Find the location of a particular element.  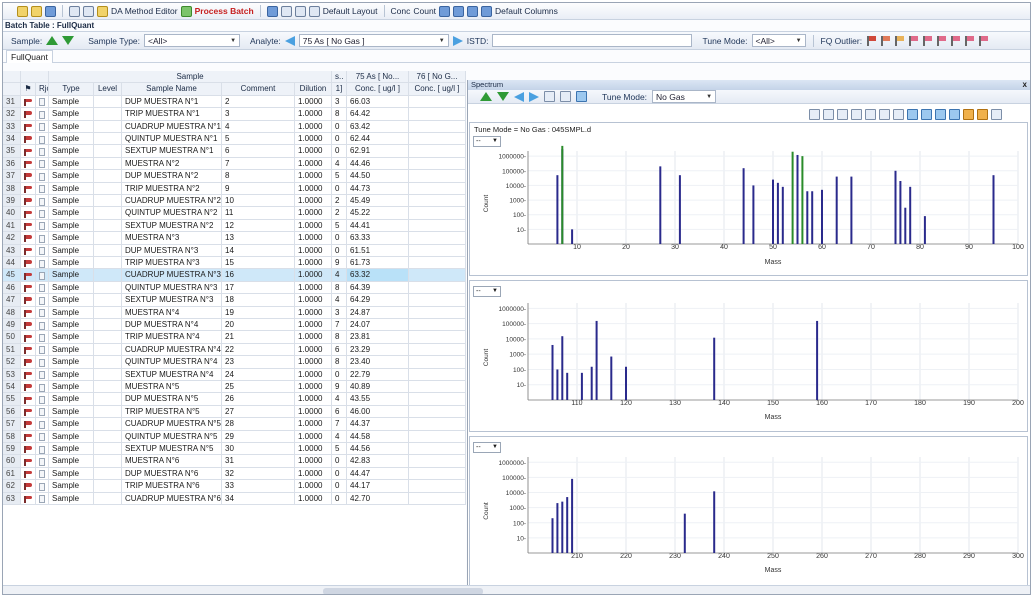

row-number: 59 is located at coordinates (12, 449).